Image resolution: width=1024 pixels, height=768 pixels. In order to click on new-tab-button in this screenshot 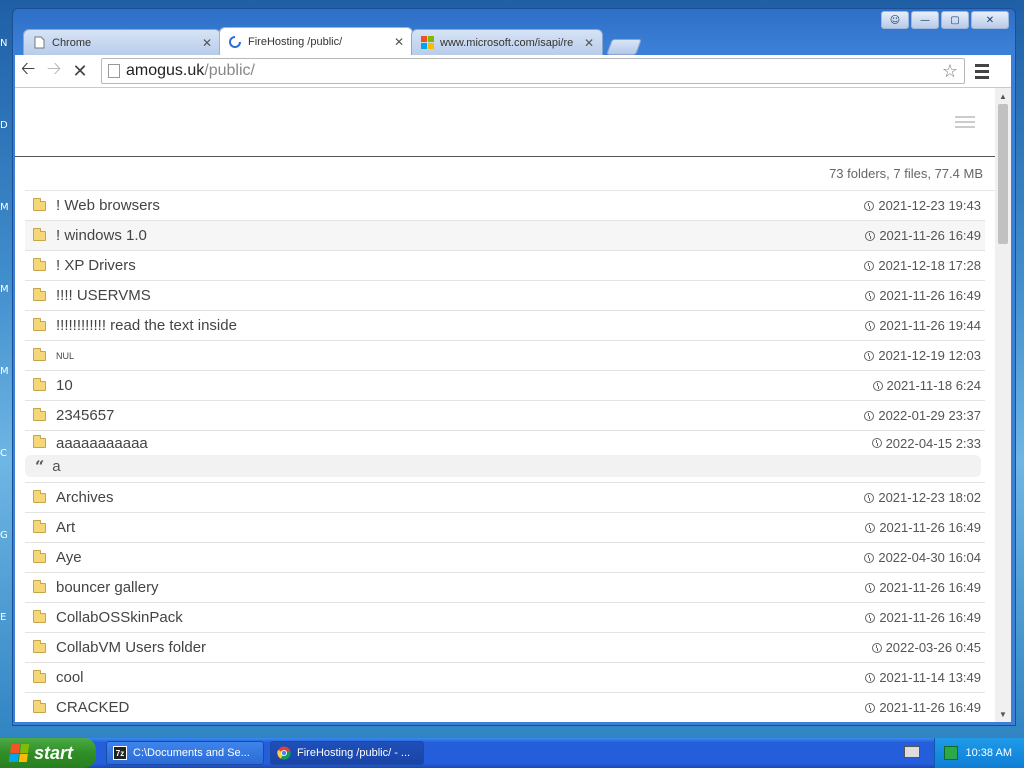, I will do `click(624, 47)`.